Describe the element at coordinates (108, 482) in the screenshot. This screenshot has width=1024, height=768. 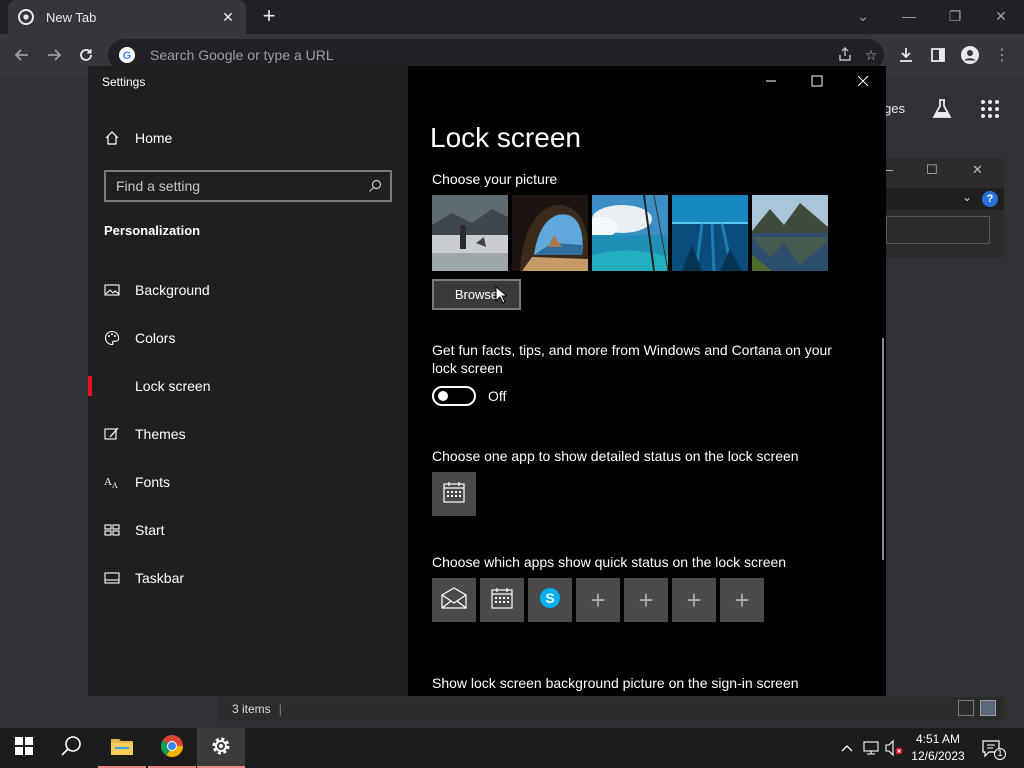
I see `svg-text: A` at that location.